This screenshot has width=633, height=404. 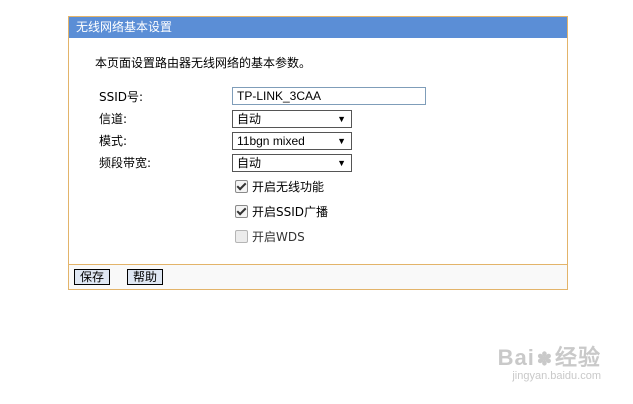 What do you see at coordinates (318, 276) in the screenshot?
I see `panel-footer: 保存 帮助` at bounding box center [318, 276].